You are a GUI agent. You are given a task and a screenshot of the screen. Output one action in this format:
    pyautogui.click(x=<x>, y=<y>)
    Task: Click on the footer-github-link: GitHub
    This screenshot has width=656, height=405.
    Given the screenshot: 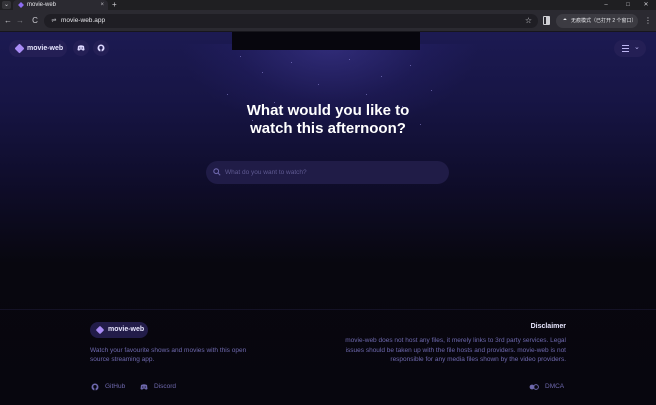 What is the action you would take?
    pyautogui.click(x=111, y=387)
    